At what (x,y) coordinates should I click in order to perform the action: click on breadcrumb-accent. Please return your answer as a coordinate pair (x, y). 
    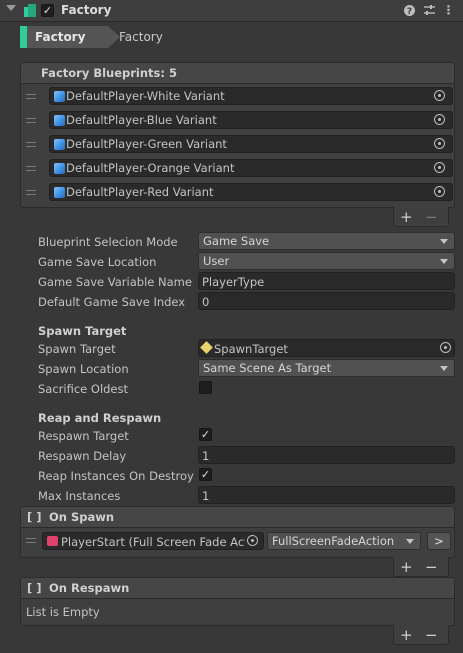
    Looking at the image, I should click on (23, 37).